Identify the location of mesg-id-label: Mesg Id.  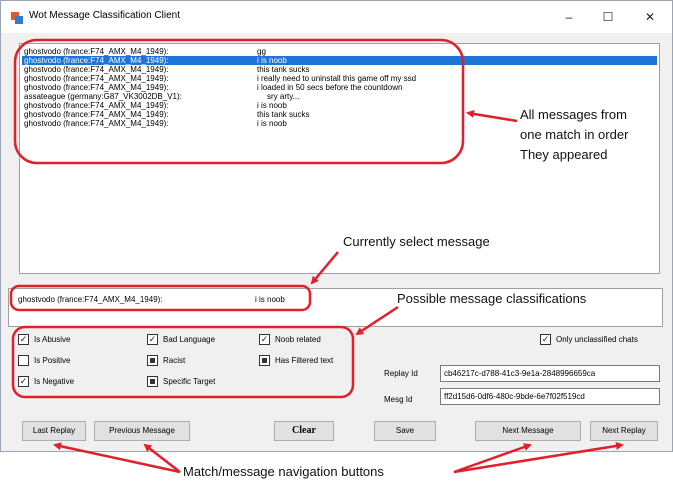
(398, 399).